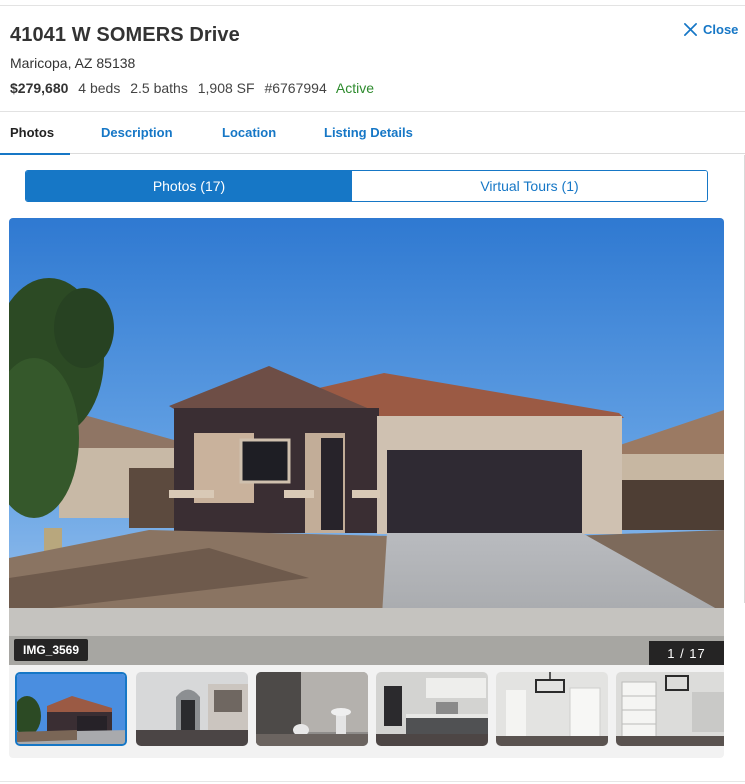 The height and width of the screenshot is (784, 745). I want to click on thumbnail-pantry, so click(670, 709).